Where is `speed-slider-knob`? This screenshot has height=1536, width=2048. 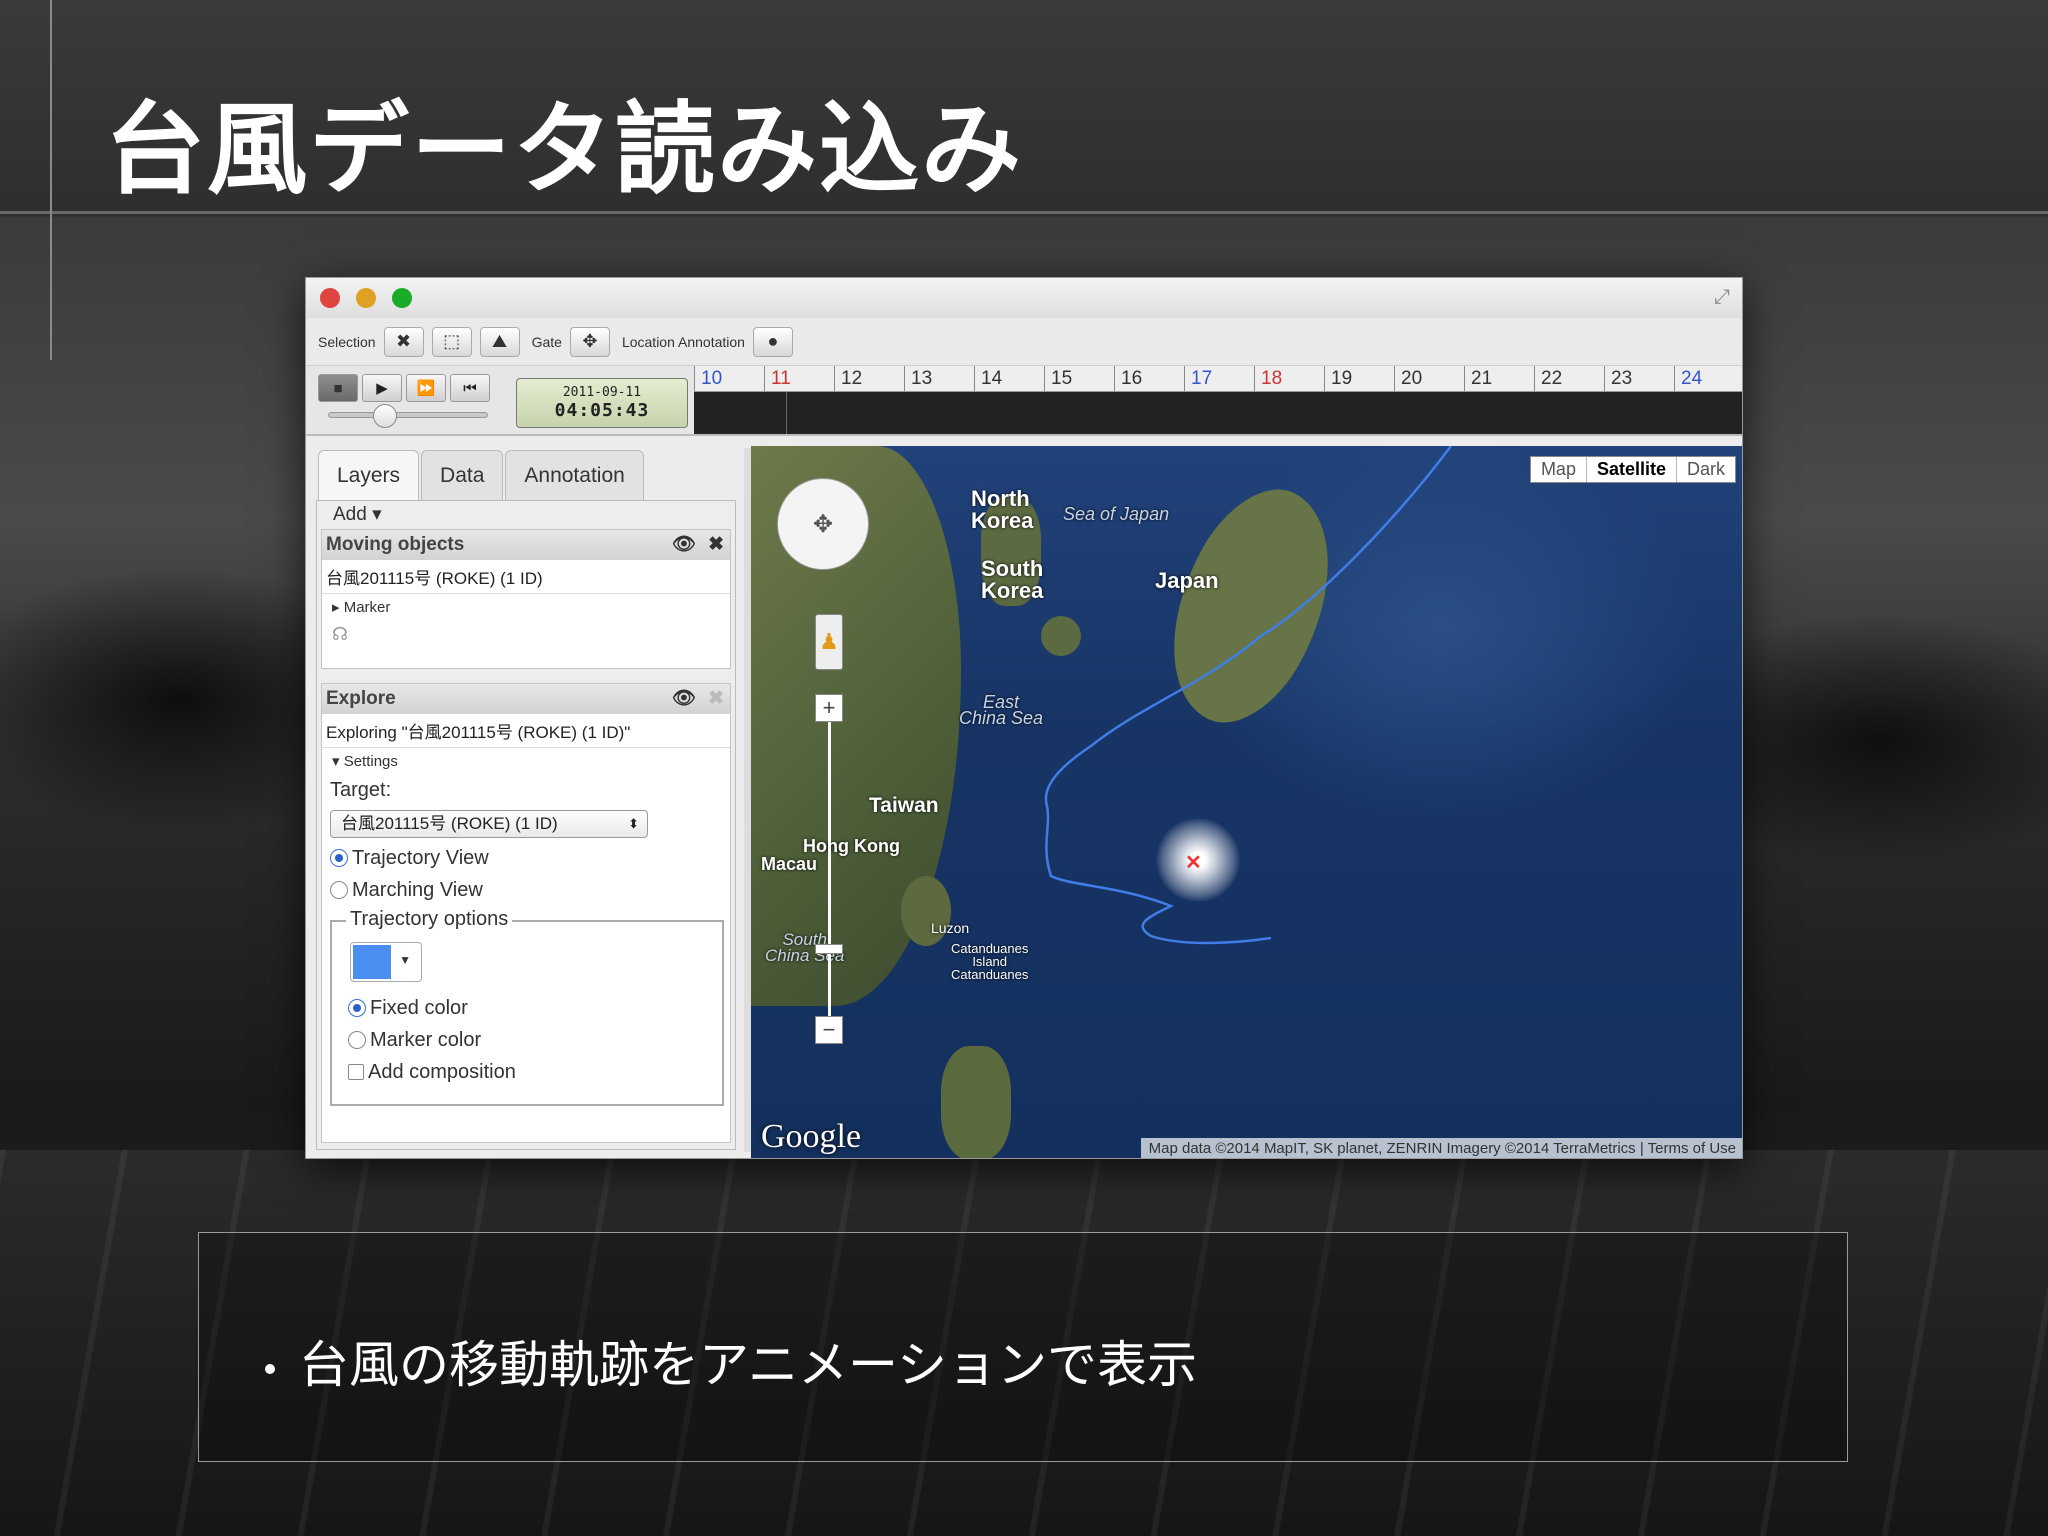 speed-slider-knob is located at coordinates (385, 416).